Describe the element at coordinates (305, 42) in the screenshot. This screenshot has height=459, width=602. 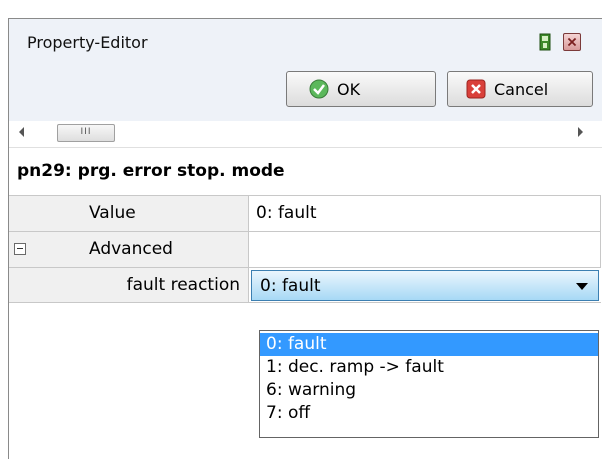
I see `title-bar: Property-Editor` at that location.